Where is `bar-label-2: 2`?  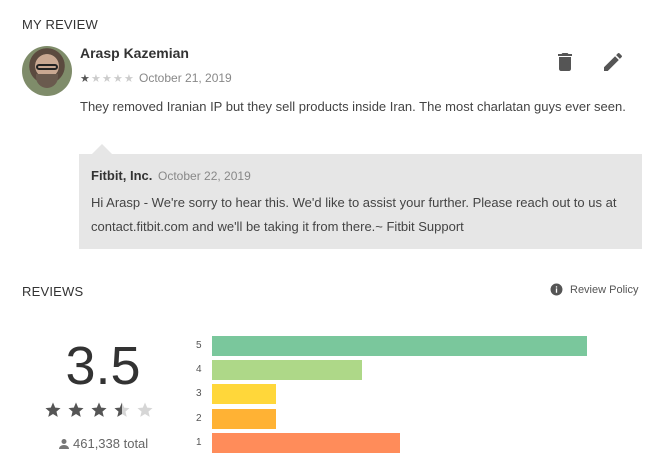 bar-label-2: 2 is located at coordinates (199, 418).